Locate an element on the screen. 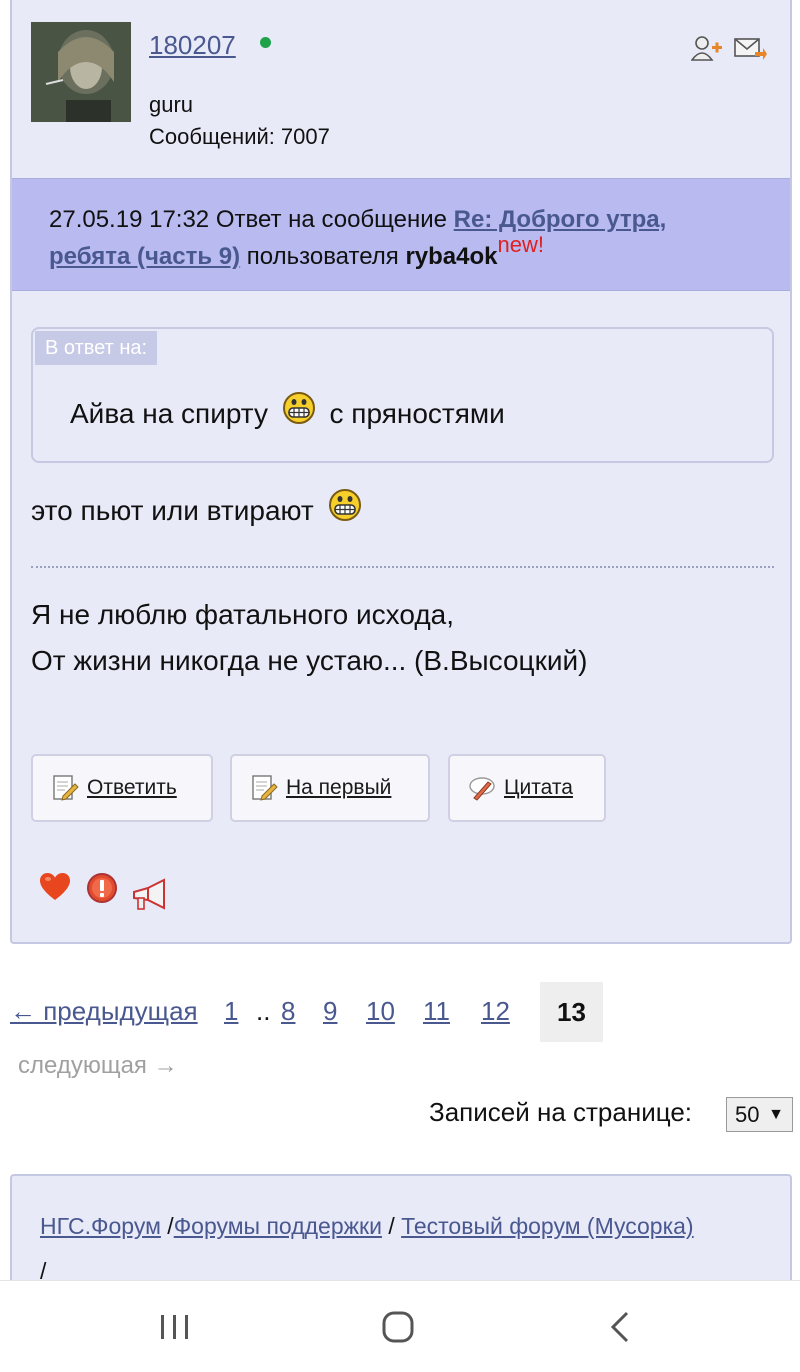 The width and height of the screenshot is (800, 1372). pagination-page-11: 11 is located at coordinates (436, 1011).